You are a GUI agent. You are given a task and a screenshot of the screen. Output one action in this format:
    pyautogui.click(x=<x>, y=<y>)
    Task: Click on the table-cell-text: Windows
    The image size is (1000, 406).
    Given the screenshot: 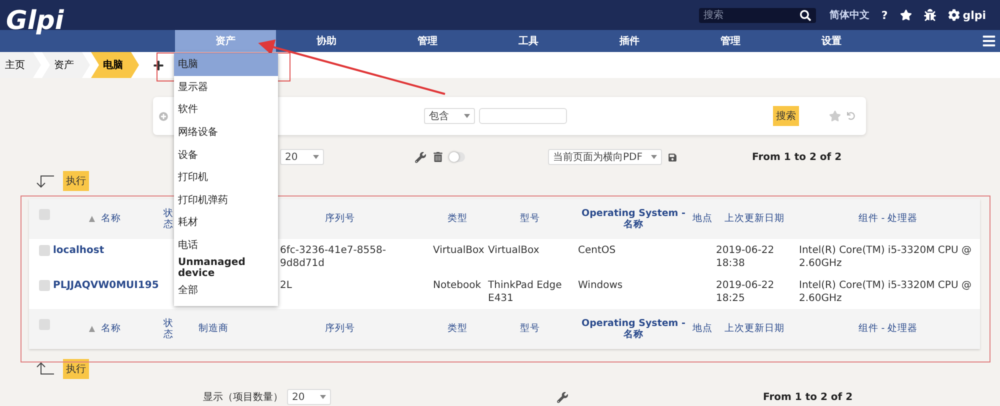 What is the action you would take?
    pyautogui.click(x=600, y=286)
    